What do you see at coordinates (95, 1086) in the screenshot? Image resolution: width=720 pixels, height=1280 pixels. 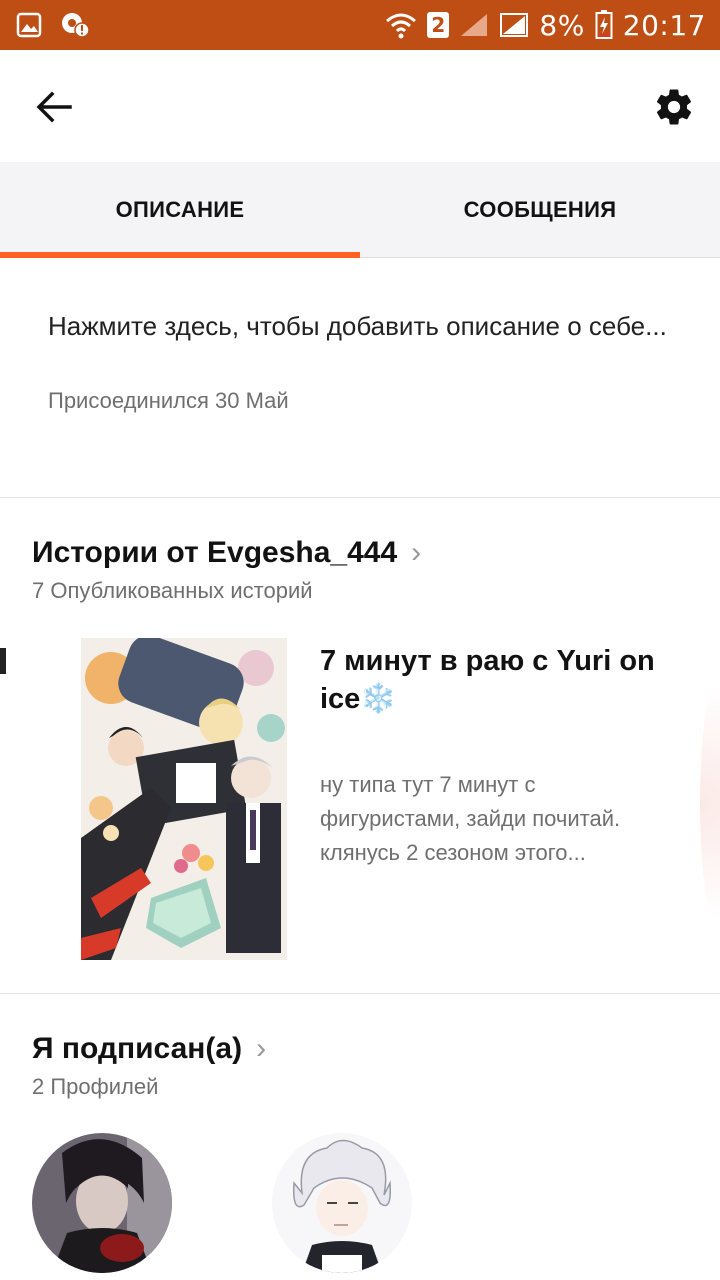 I see `following-count: 2 Профилей` at bounding box center [95, 1086].